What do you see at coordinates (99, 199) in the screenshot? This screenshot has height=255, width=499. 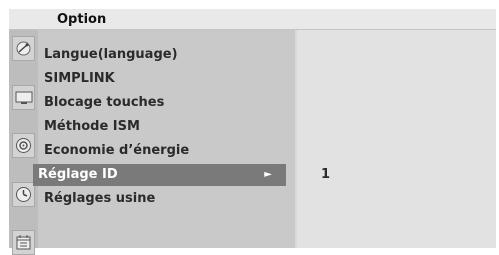 I see `menu-item-reglages-usine: Réglages usine` at bounding box center [99, 199].